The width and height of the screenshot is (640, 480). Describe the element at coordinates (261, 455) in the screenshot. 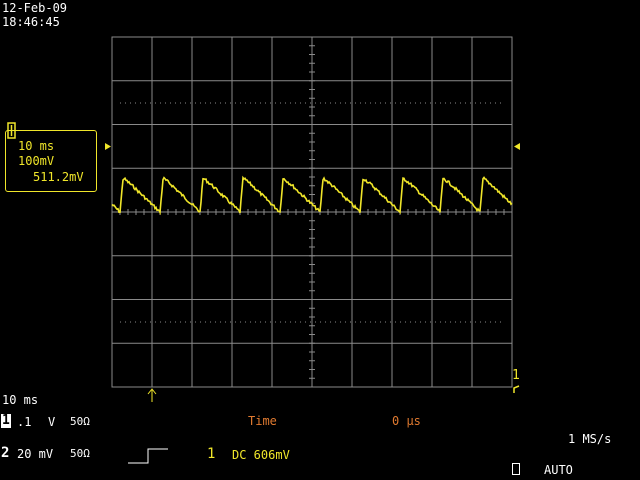

I see `trigger-level: DC 606mV` at that location.